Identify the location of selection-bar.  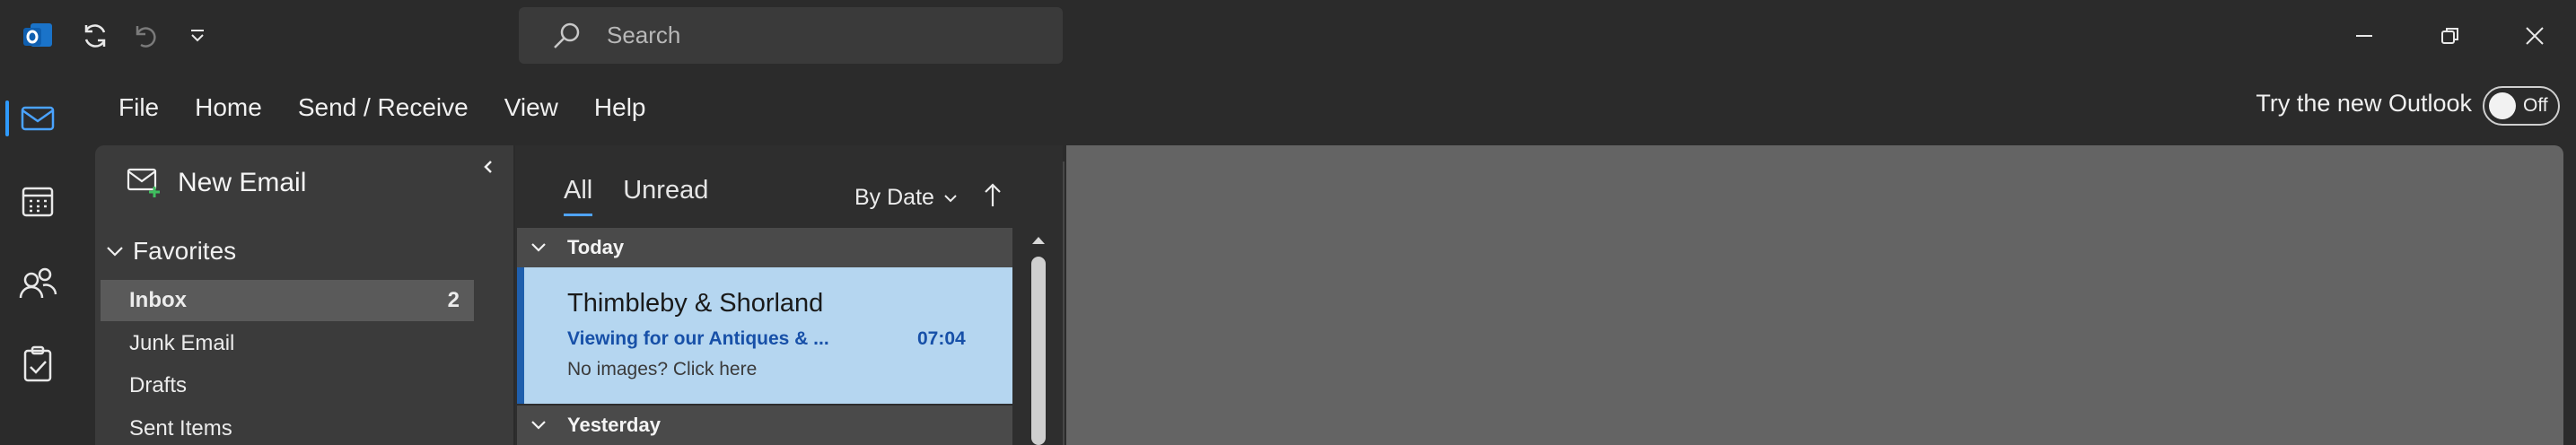
(520, 335).